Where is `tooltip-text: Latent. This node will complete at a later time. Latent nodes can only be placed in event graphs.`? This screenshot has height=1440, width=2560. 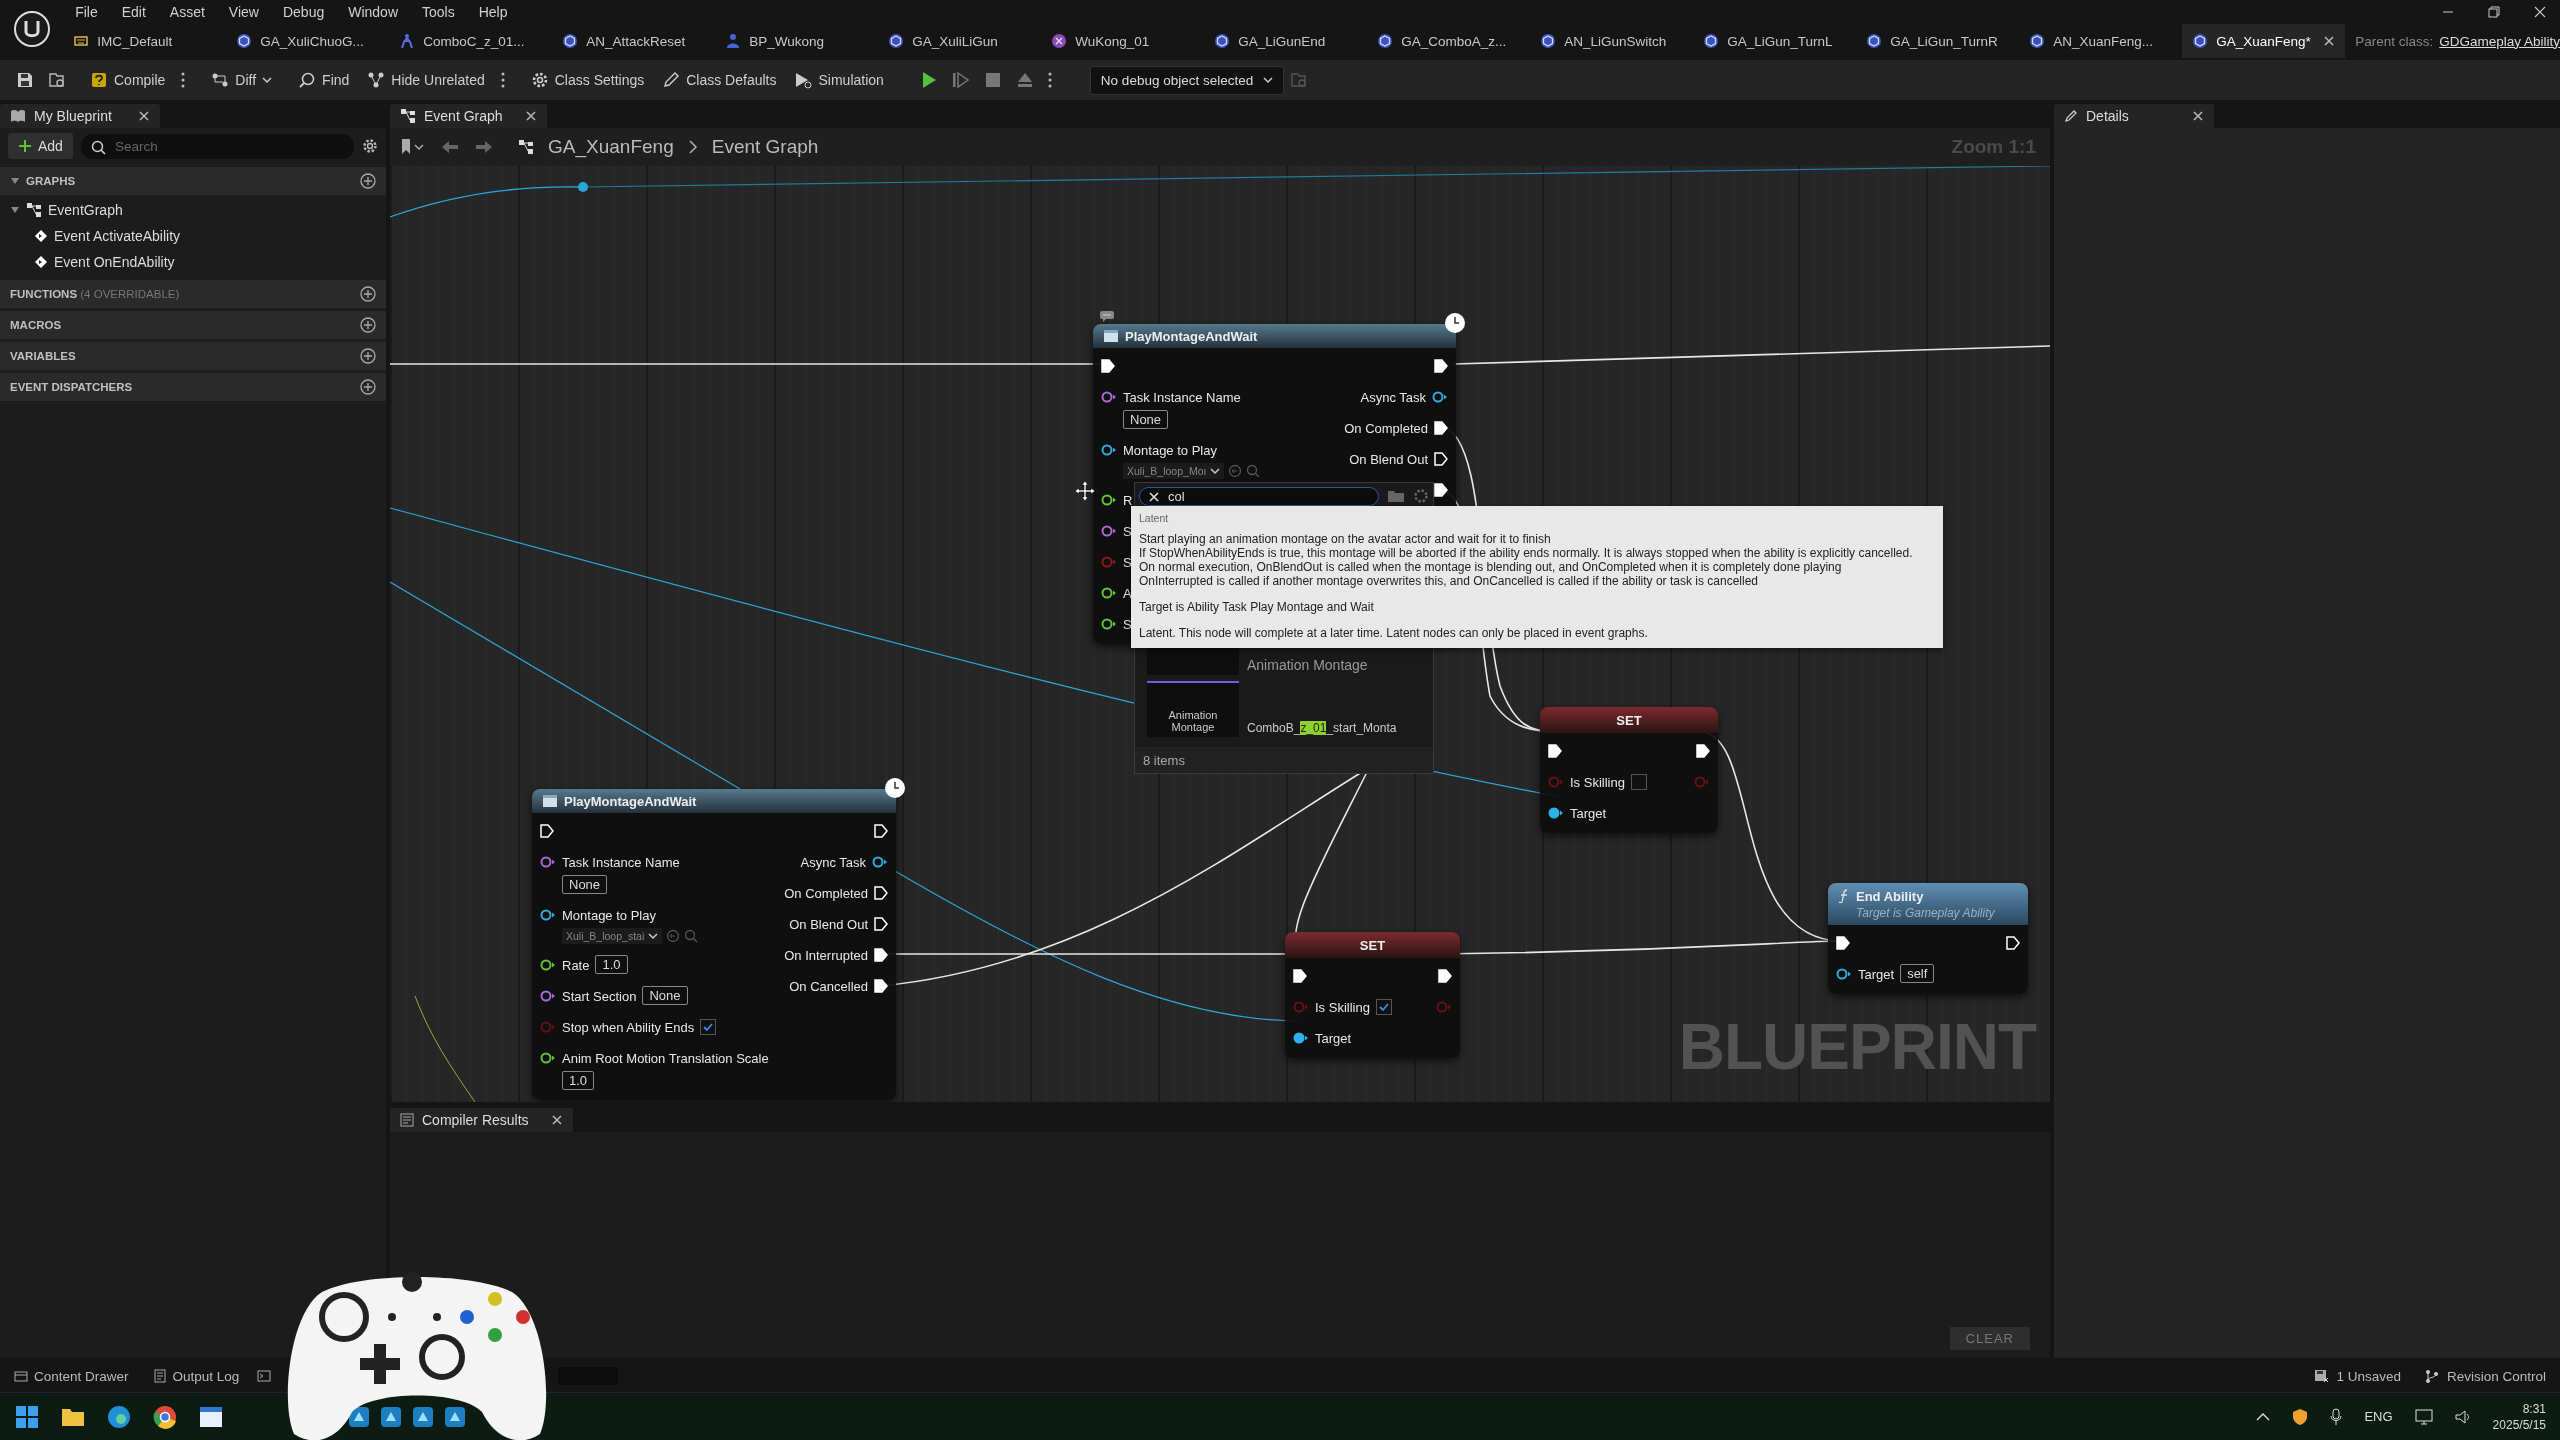 tooltip-text: Latent. This node will complete at a later time. Latent nodes can only be placed in event graphs. is located at coordinates (1394, 633).